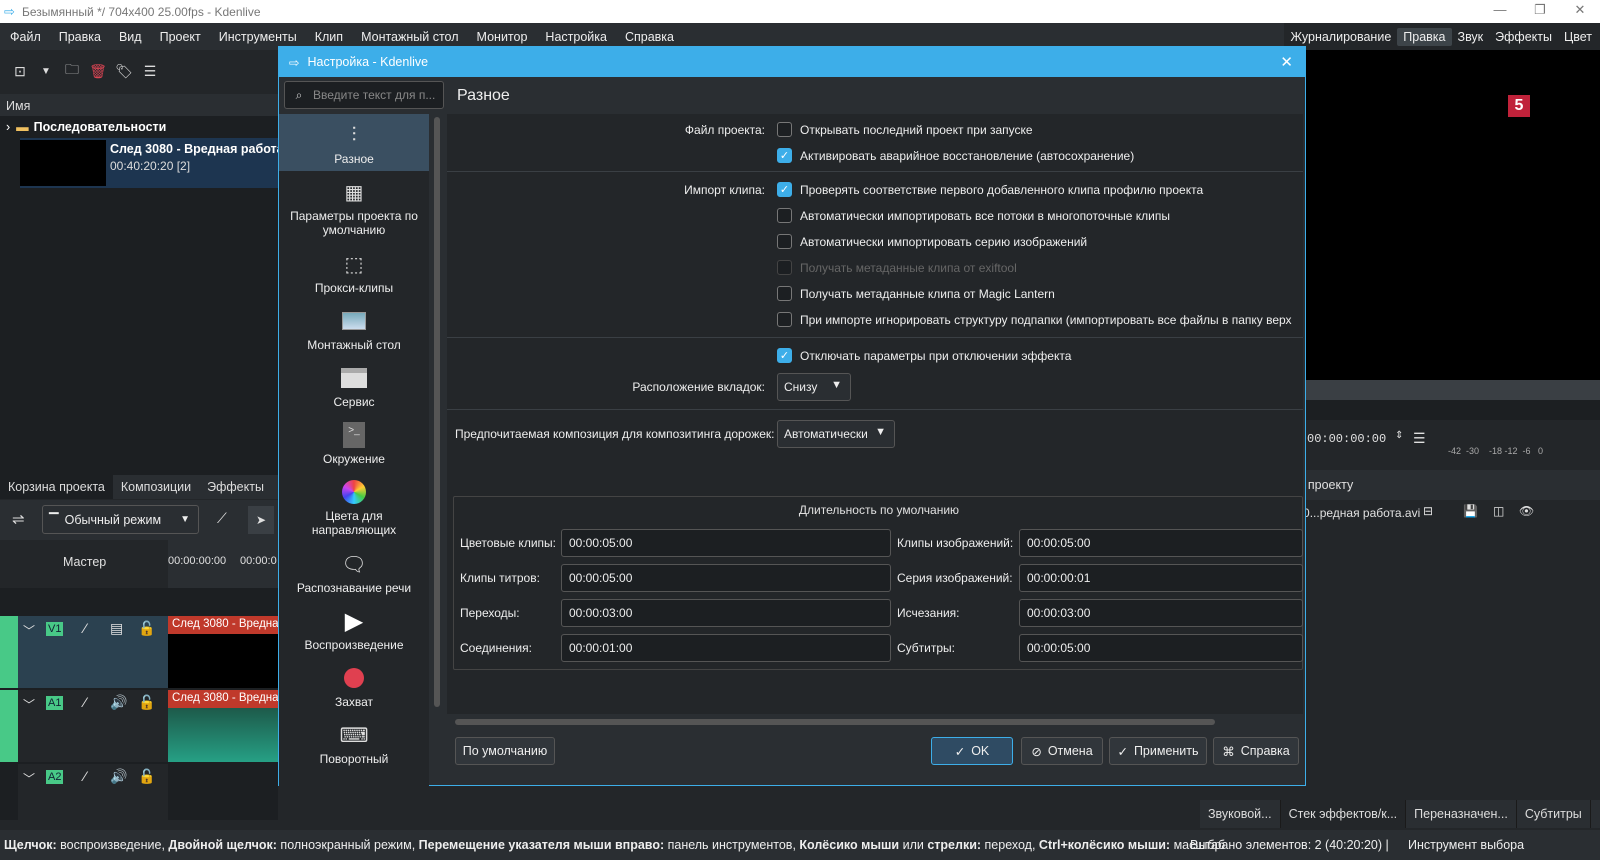 The height and width of the screenshot is (860, 1600). Describe the element at coordinates (139, 105) in the screenshot. I see `bin-column-header: Имя` at that location.